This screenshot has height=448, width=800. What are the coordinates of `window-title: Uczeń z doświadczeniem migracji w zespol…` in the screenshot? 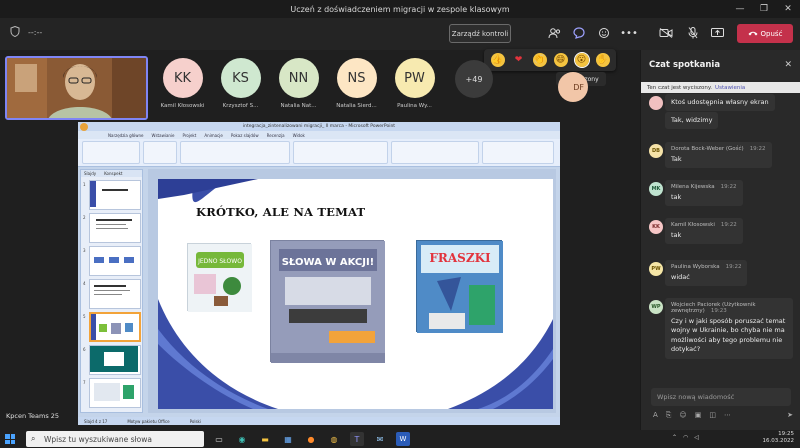 It's located at (400, 9).